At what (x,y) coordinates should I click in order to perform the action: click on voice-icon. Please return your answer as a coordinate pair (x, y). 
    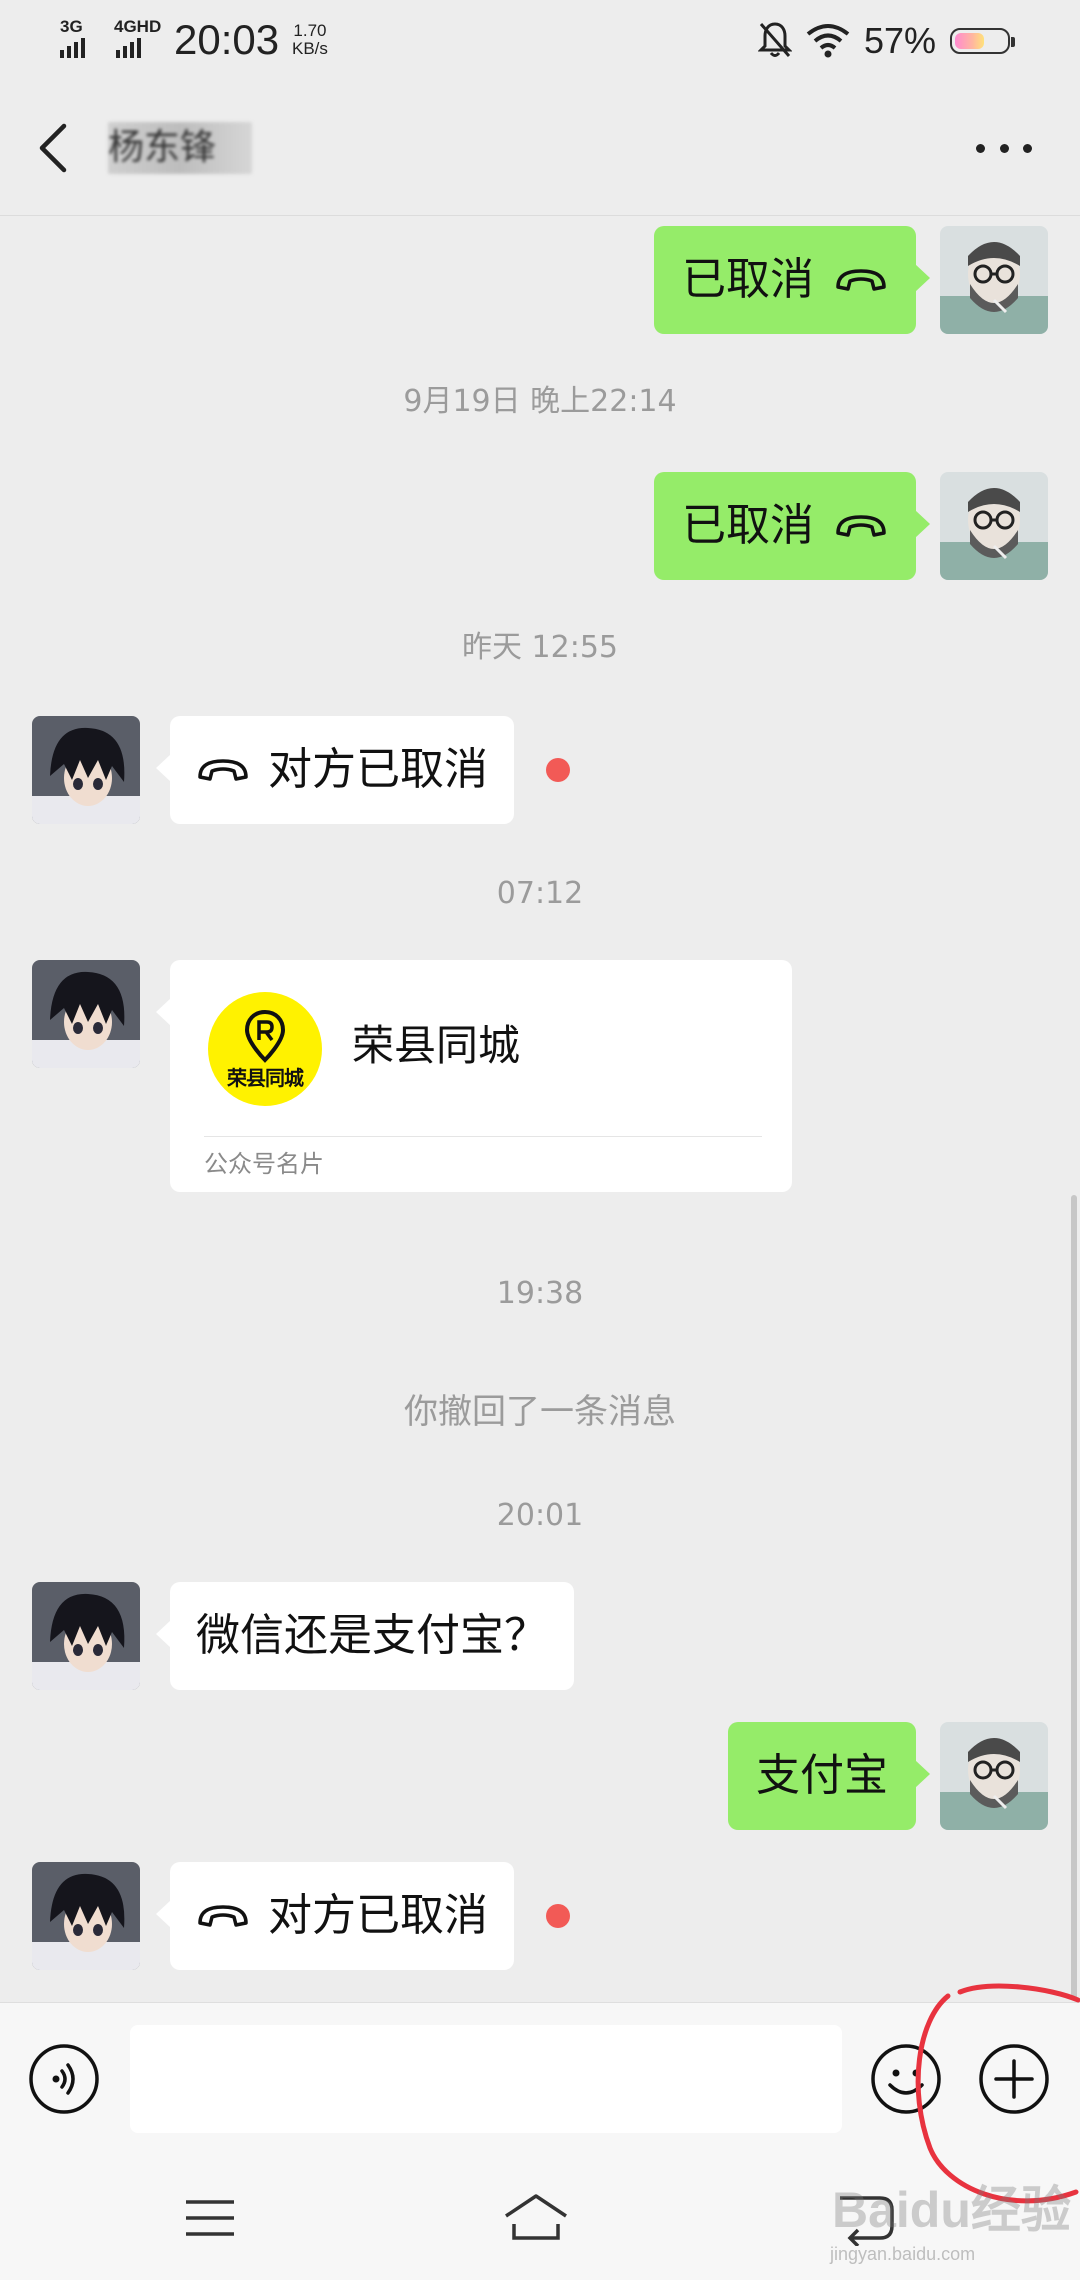
    Looking at the image, I should click on (64, 2079).